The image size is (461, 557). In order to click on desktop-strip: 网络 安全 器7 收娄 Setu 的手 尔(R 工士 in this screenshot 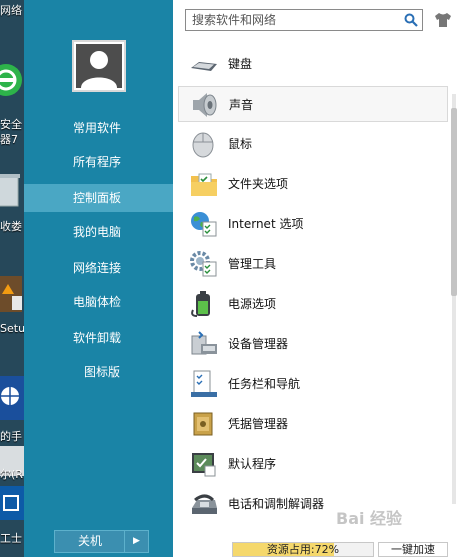, I will do `click(12, 278)`.